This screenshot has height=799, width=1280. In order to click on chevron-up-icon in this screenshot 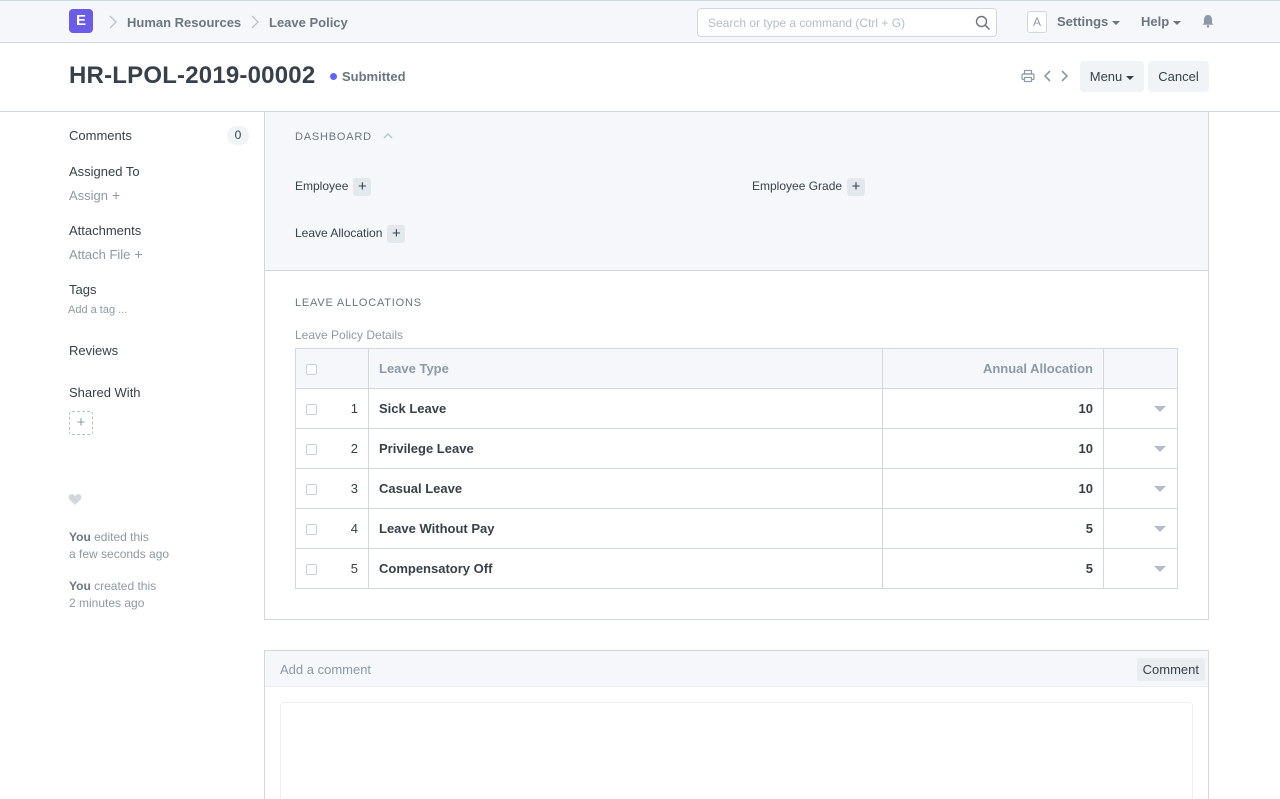, I will do `click(388, 136)`.